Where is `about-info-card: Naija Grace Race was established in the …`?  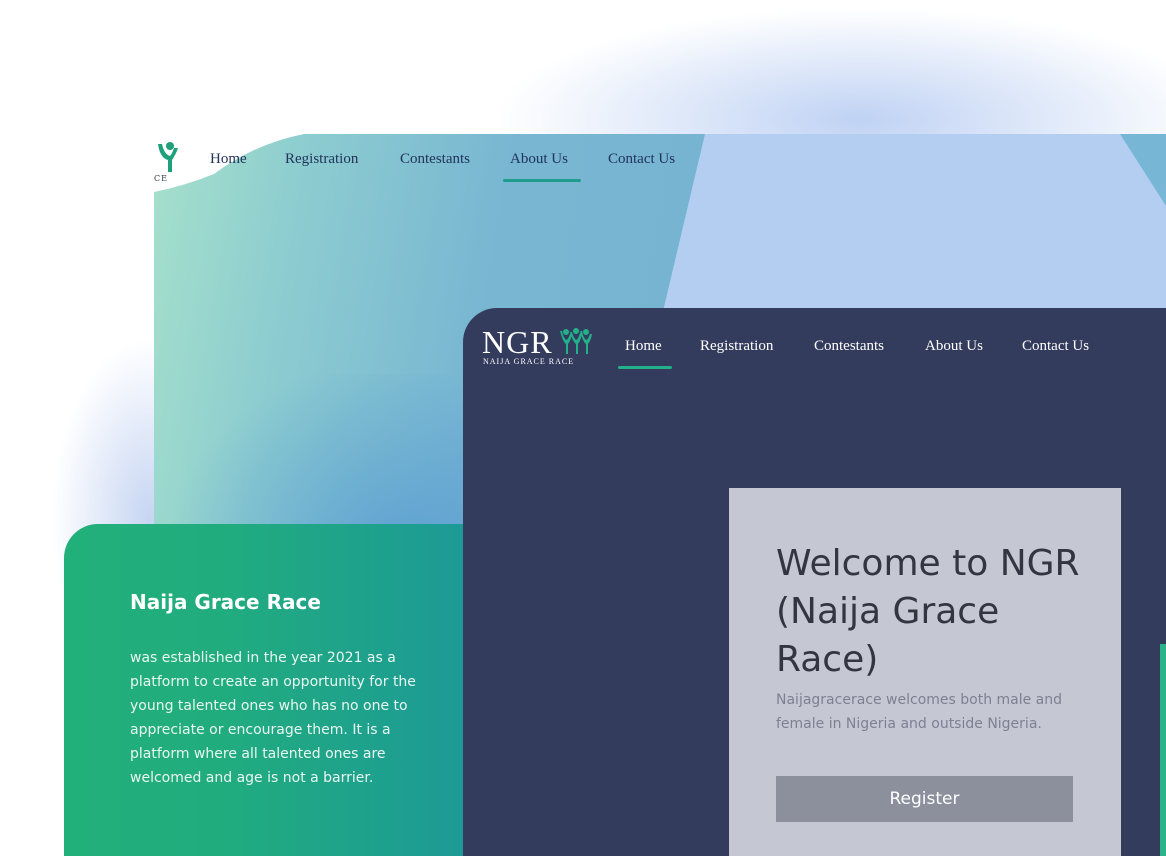
about-info-card: Naija Grace Race was established in the … is located at coordinates (263, 690).